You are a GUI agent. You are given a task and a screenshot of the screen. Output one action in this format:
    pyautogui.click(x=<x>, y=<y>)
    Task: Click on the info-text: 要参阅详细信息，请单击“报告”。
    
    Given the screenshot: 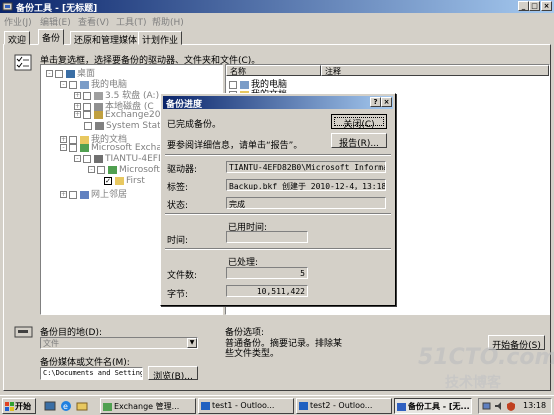 What is the action you would take?
    pyautogui.click(x=235, y=146)
    